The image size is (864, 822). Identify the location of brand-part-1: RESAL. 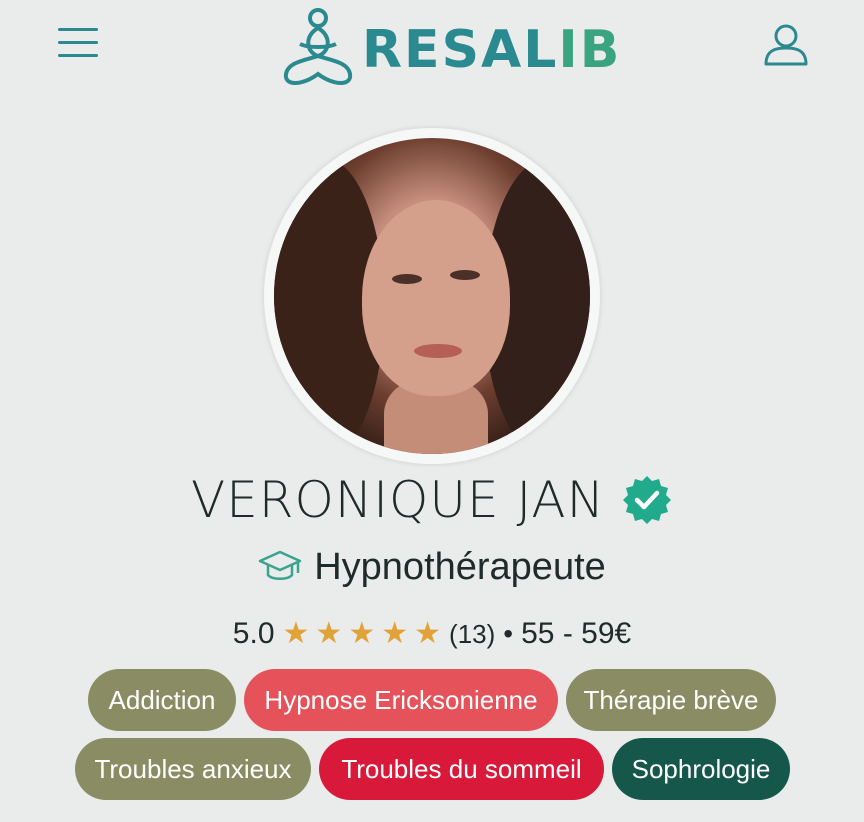
(460, 50).